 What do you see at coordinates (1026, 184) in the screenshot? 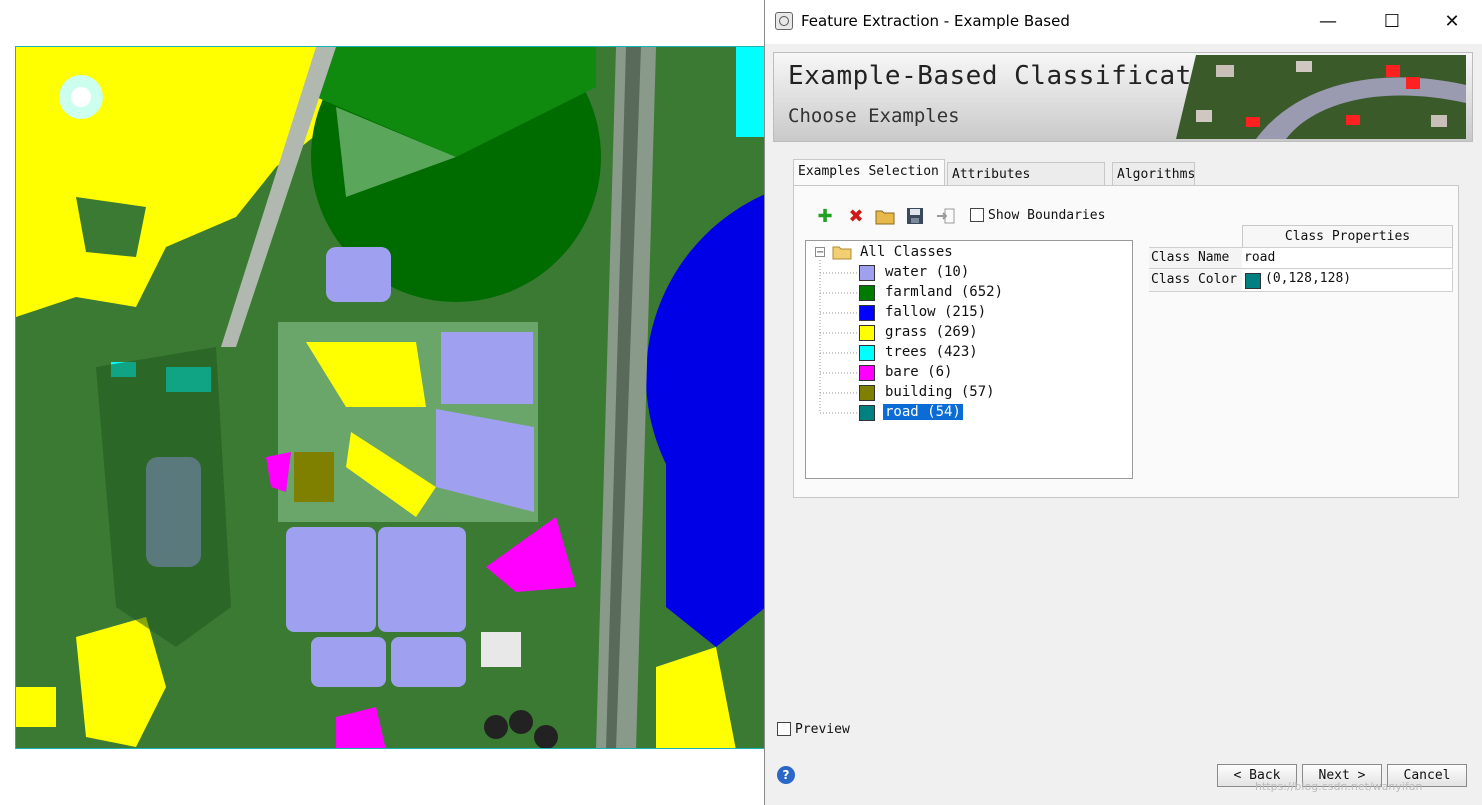
I see `tab-attributes-selection: Attributes Selection` at bounding box center [1026, 184].